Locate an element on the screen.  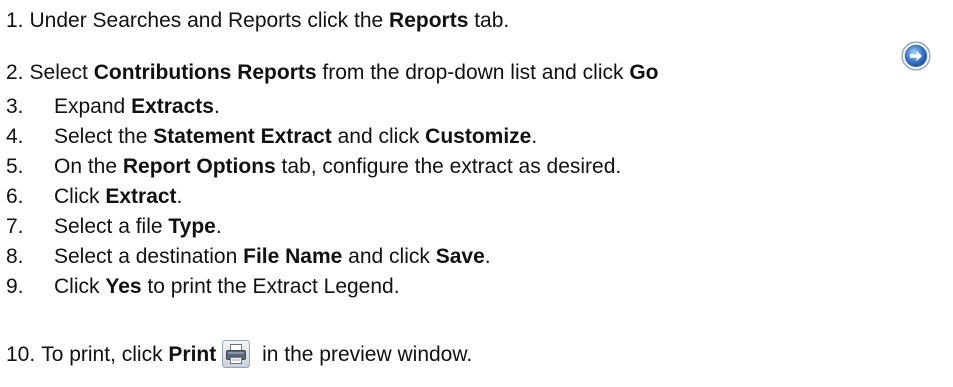
step-number: 5. is located at coordinates (15, 166).